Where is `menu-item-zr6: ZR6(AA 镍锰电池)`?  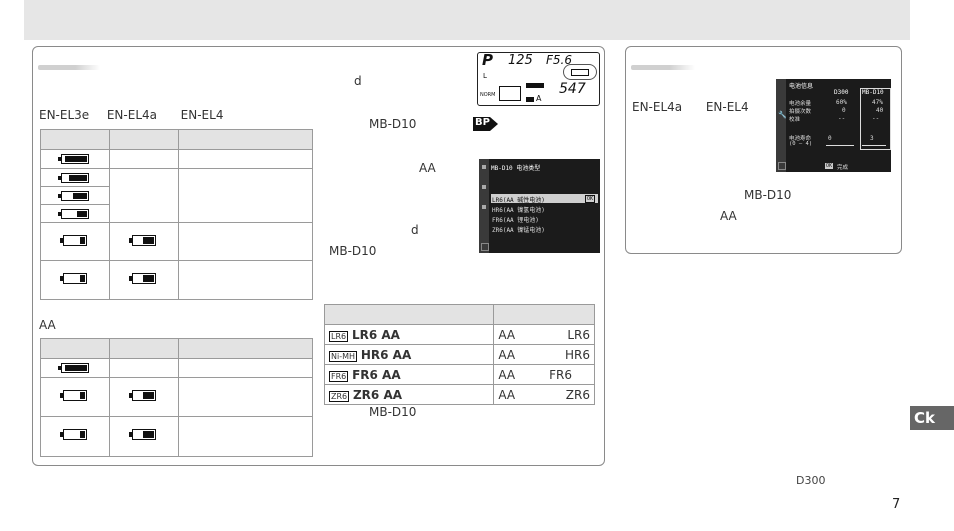 menu-item-zr6: ZR6(AA 镍锰电池) is located at coordinates (518, 229).